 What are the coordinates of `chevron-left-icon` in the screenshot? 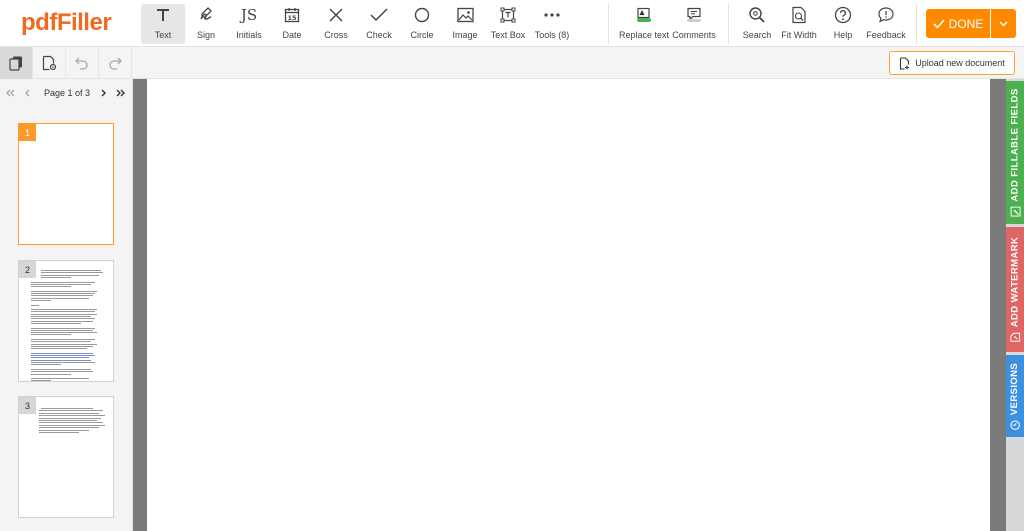 It's located at (27, 93).